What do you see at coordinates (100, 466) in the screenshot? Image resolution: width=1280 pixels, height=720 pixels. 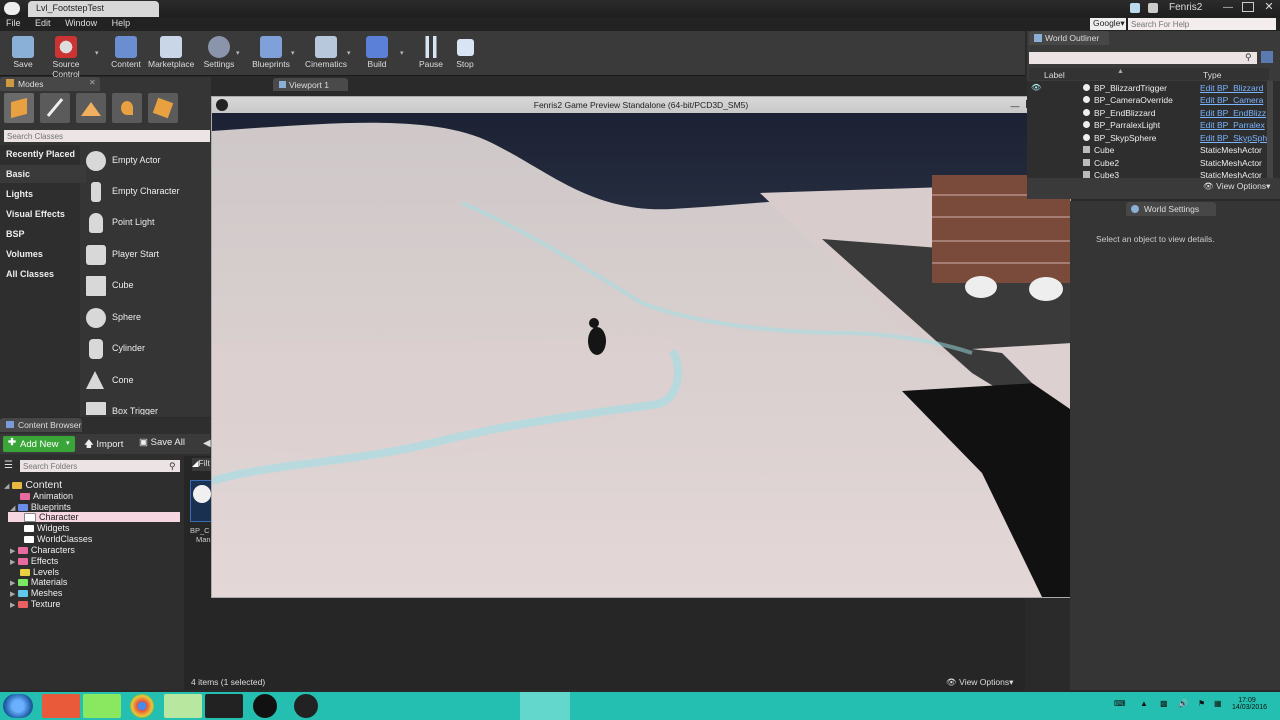 I see `search-folders-input` at bounding box center [100, 466].